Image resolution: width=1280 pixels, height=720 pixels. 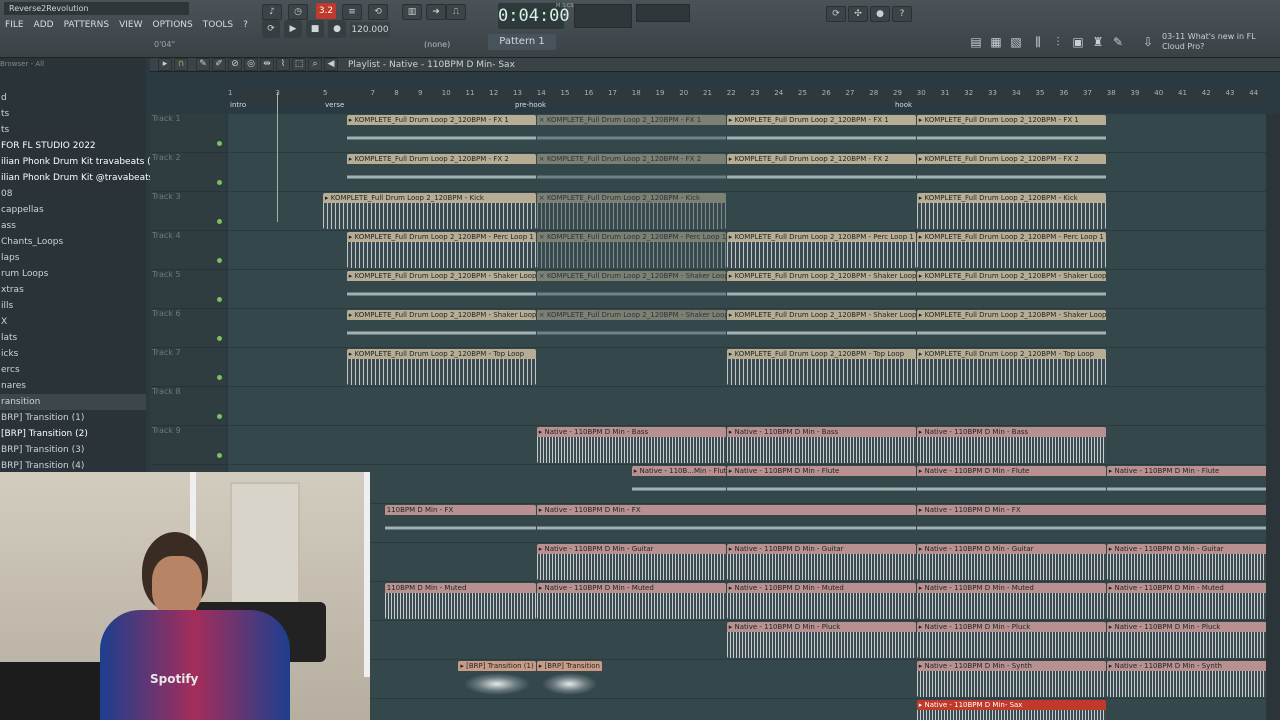 What do you see at coordinates (189, 133) in the screenshot?
I see `track-header: Track 1` at bounding box center [189, 133].